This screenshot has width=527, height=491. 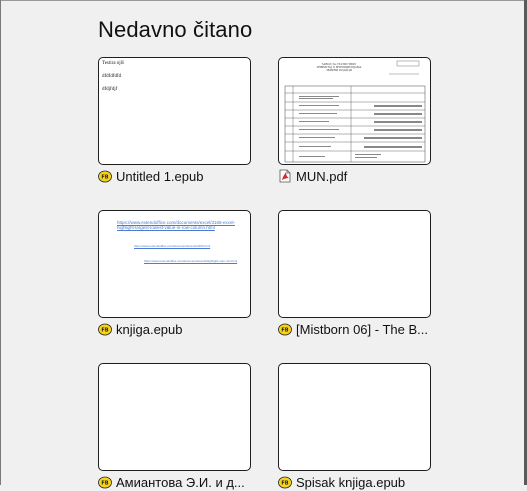 I want to click on page-title: Nedavno čitano, so click(x=175, y=29).